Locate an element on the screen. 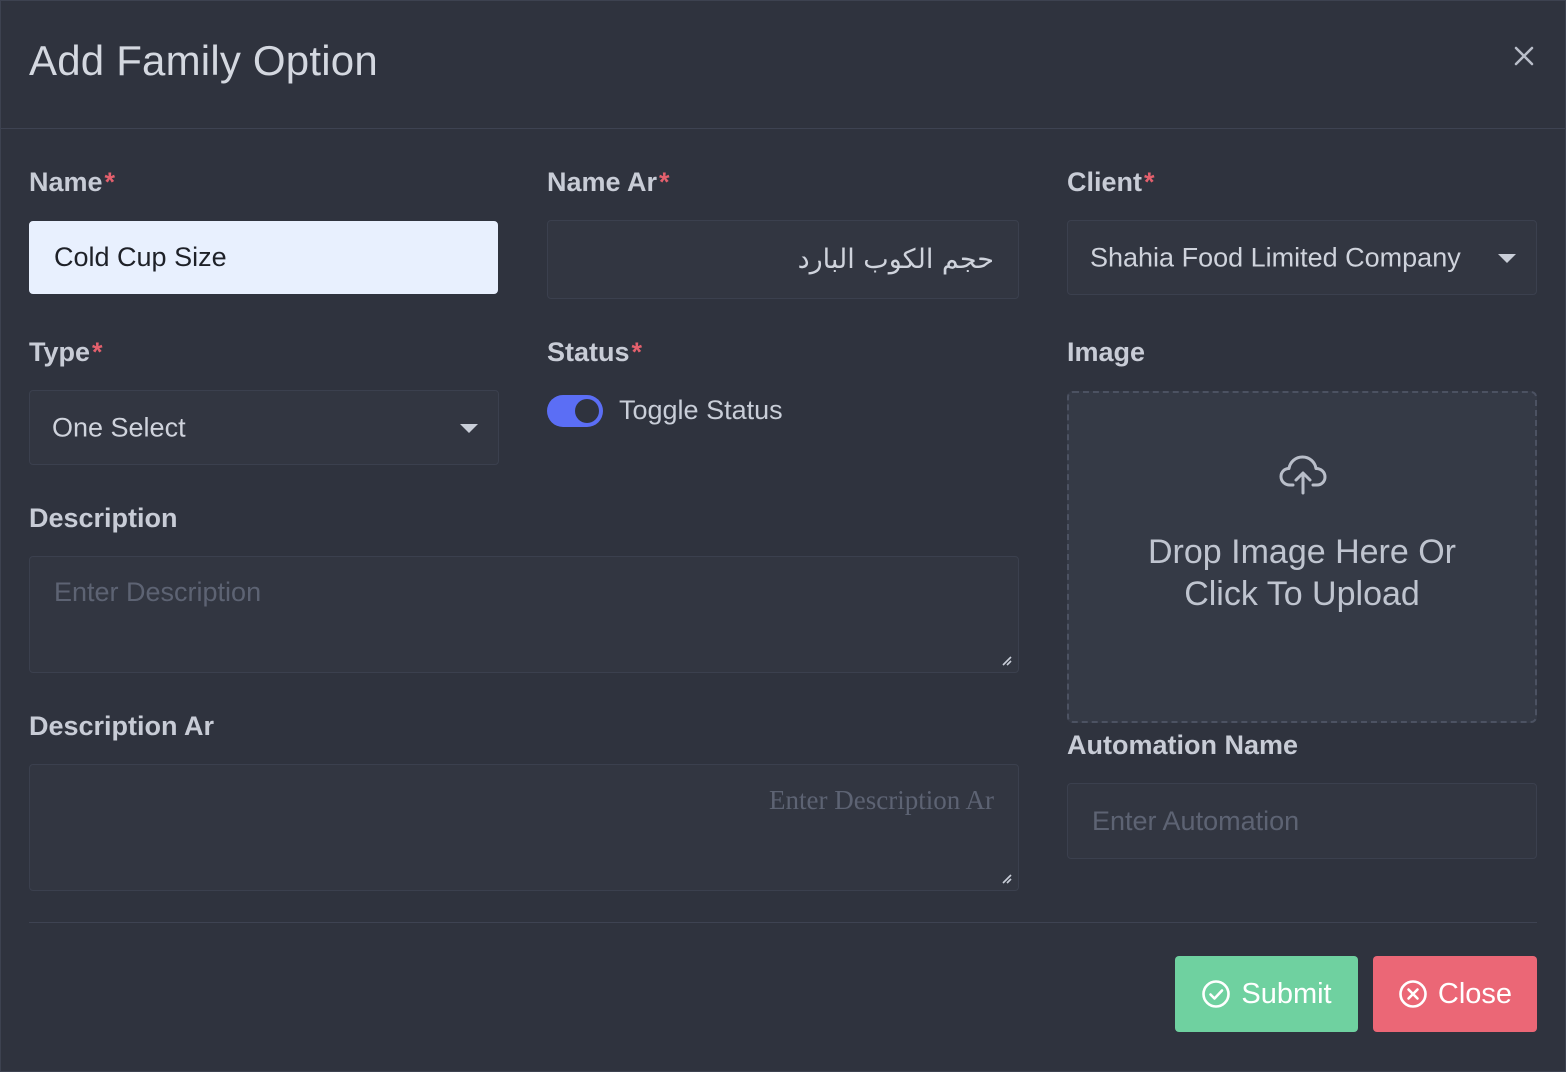 The image size is (1566, 1072). description-field is located at coordinates (524, 614).